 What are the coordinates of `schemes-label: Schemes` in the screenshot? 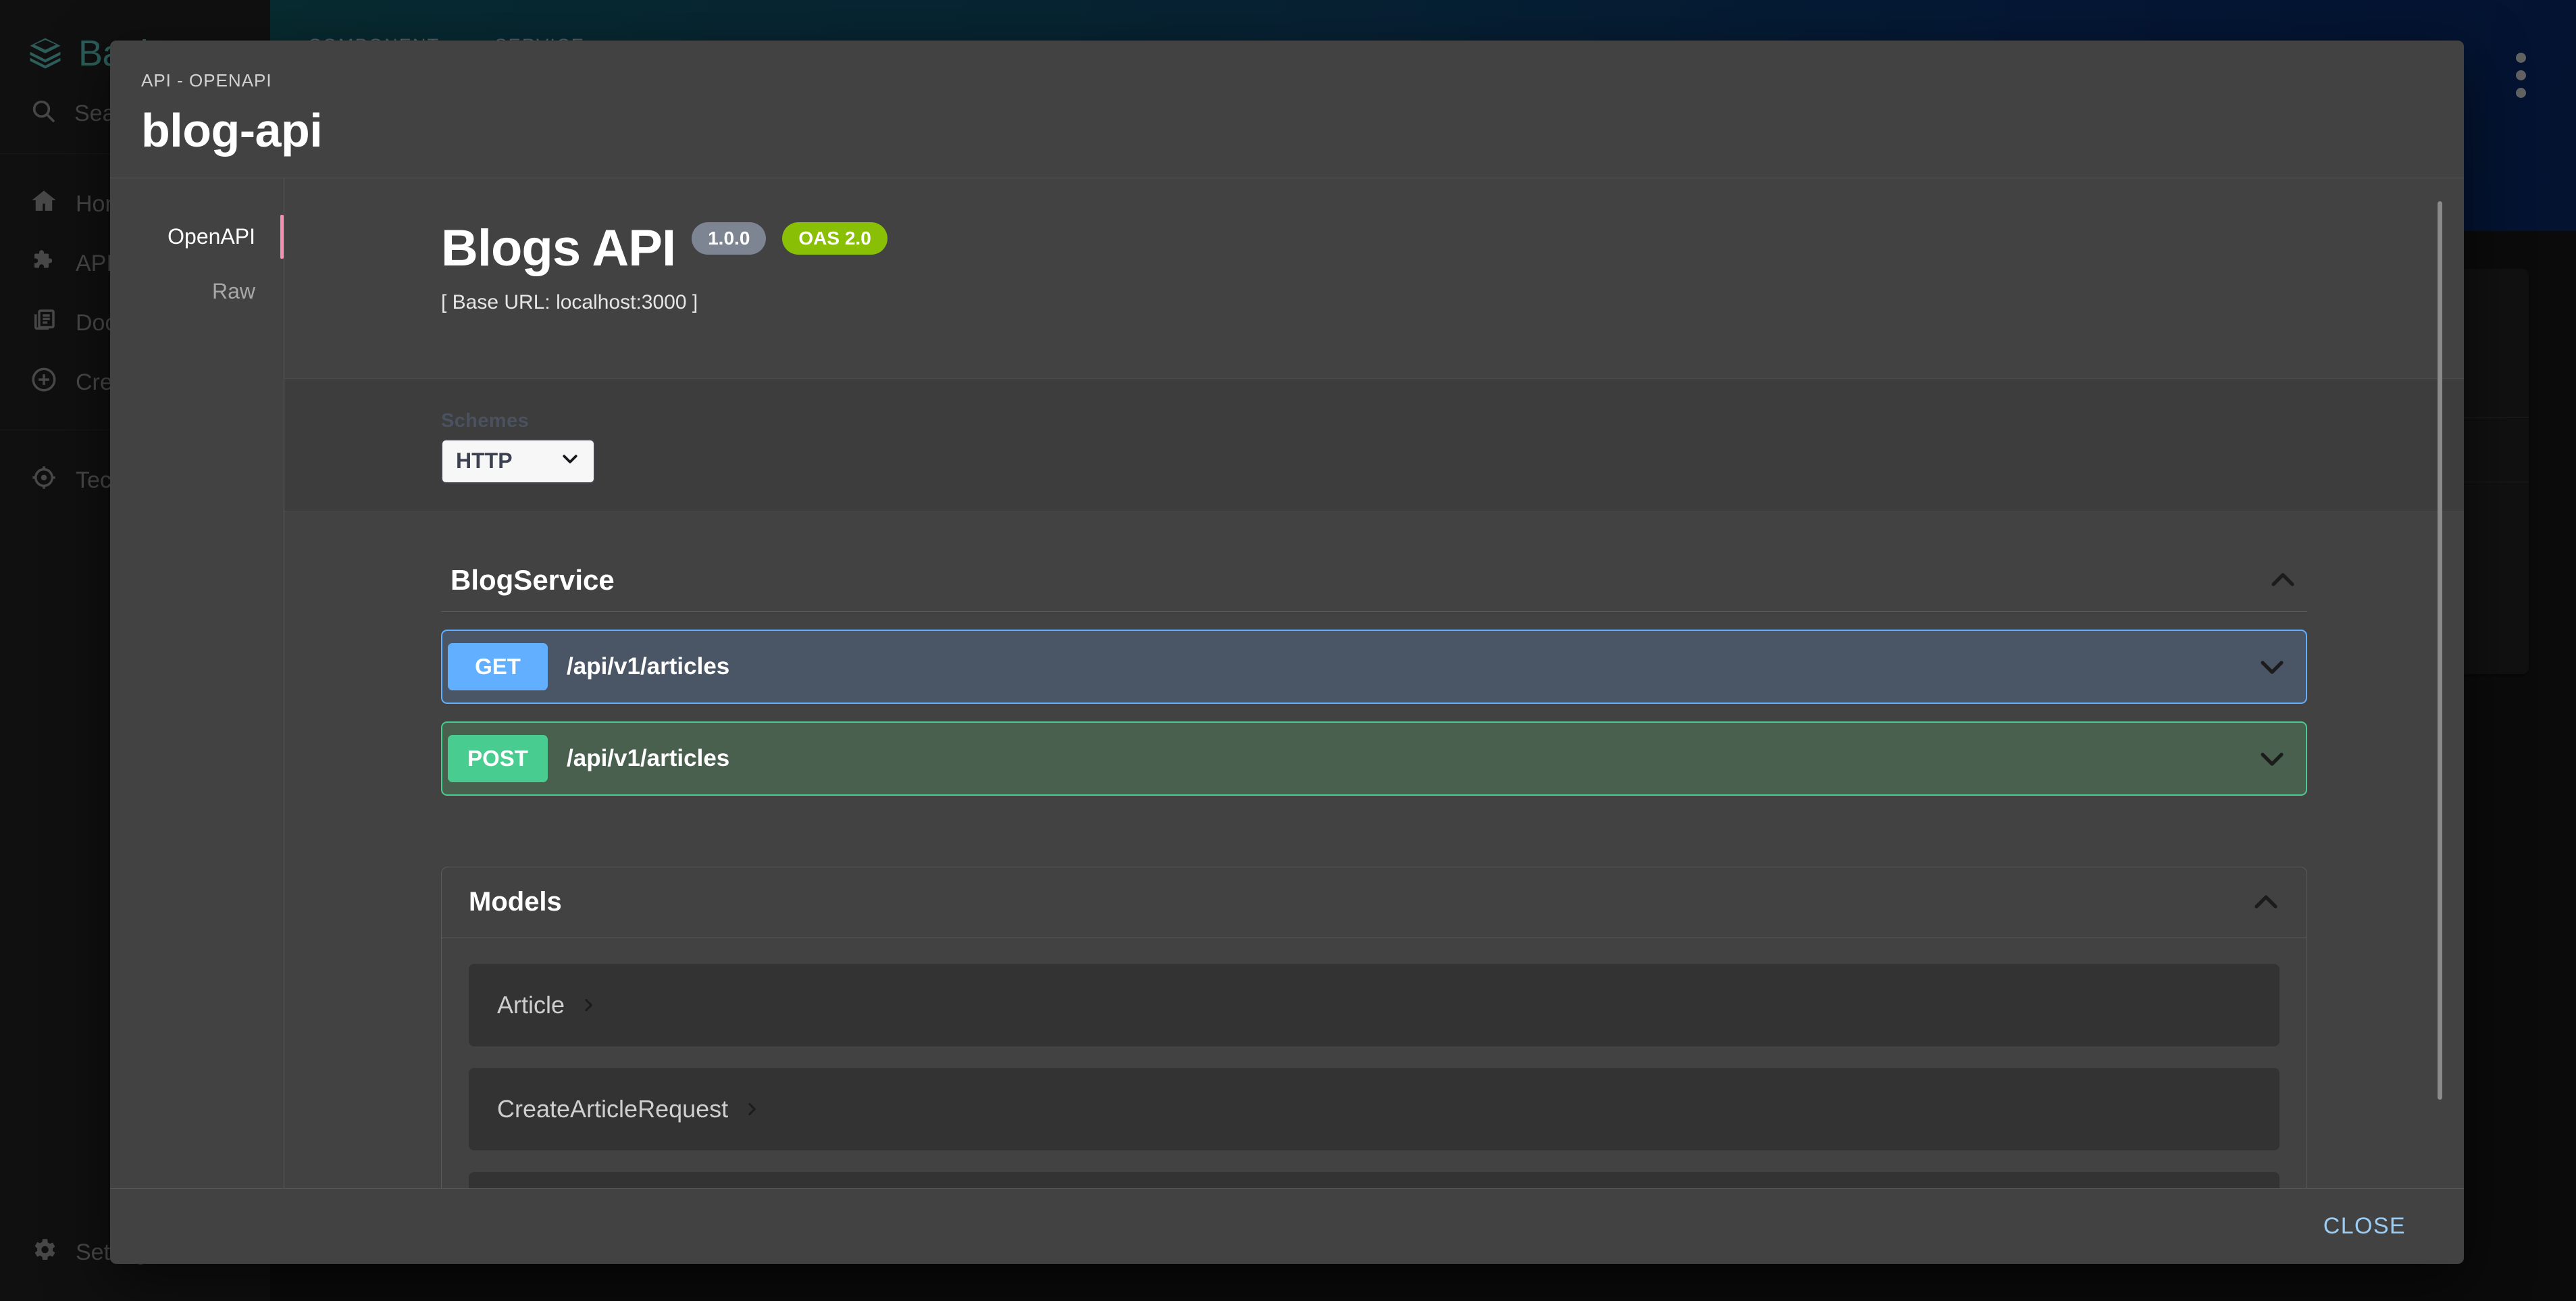 It's located at (486, 420).